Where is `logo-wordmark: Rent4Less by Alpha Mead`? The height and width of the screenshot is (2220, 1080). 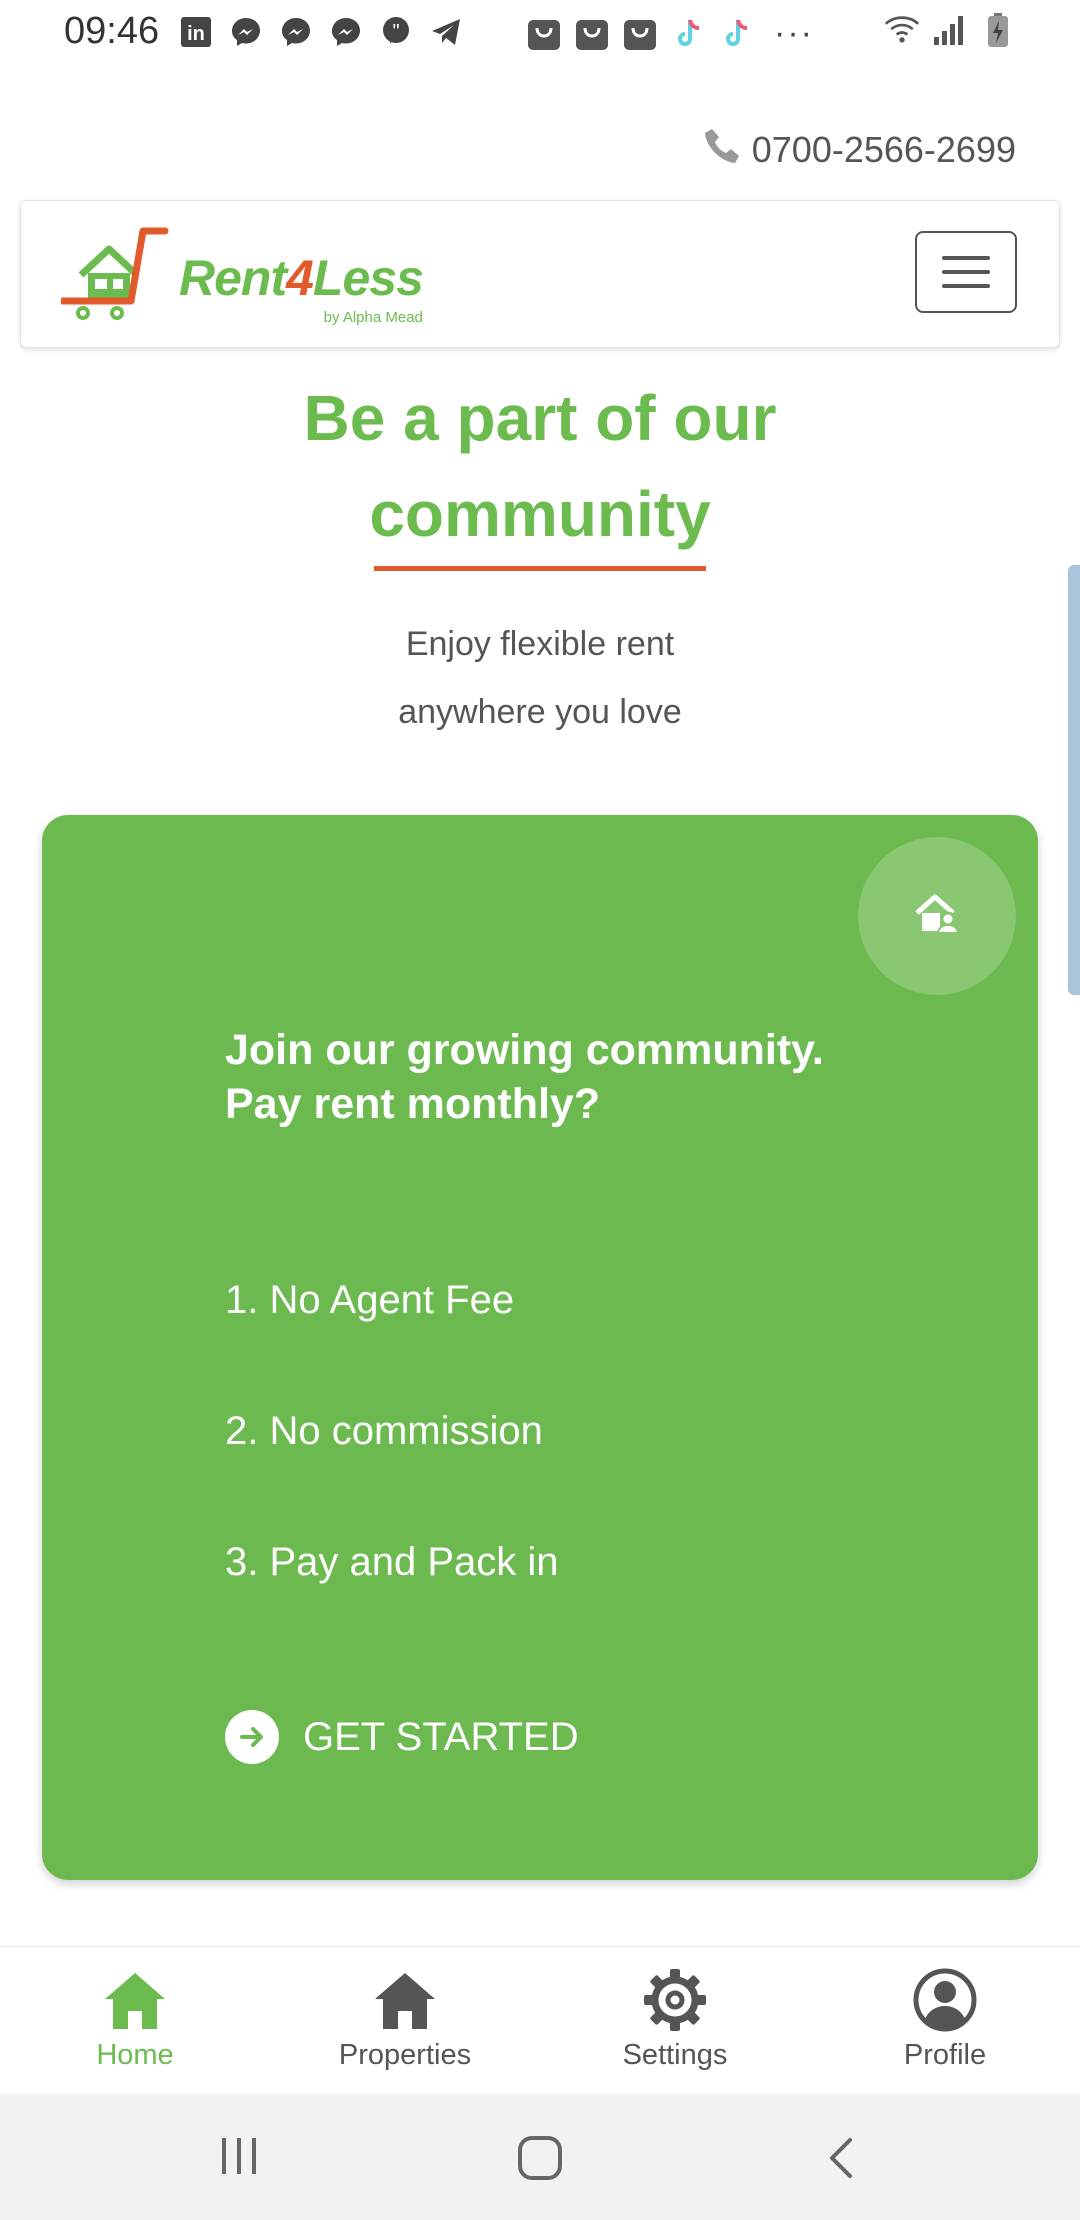 logo-wordmark: Rent4Less by Alpha Mead is located at coordinates (301, 287).